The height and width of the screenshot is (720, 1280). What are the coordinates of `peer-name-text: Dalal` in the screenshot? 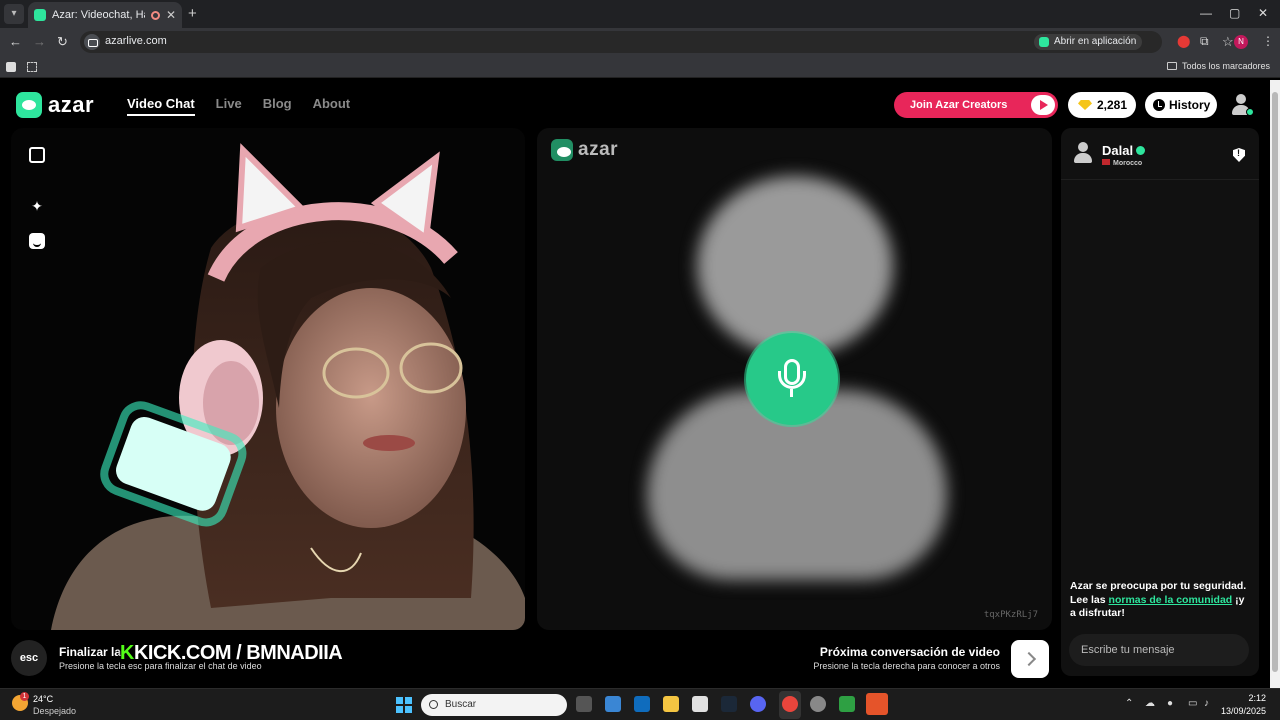 It's located at (1118, 150).